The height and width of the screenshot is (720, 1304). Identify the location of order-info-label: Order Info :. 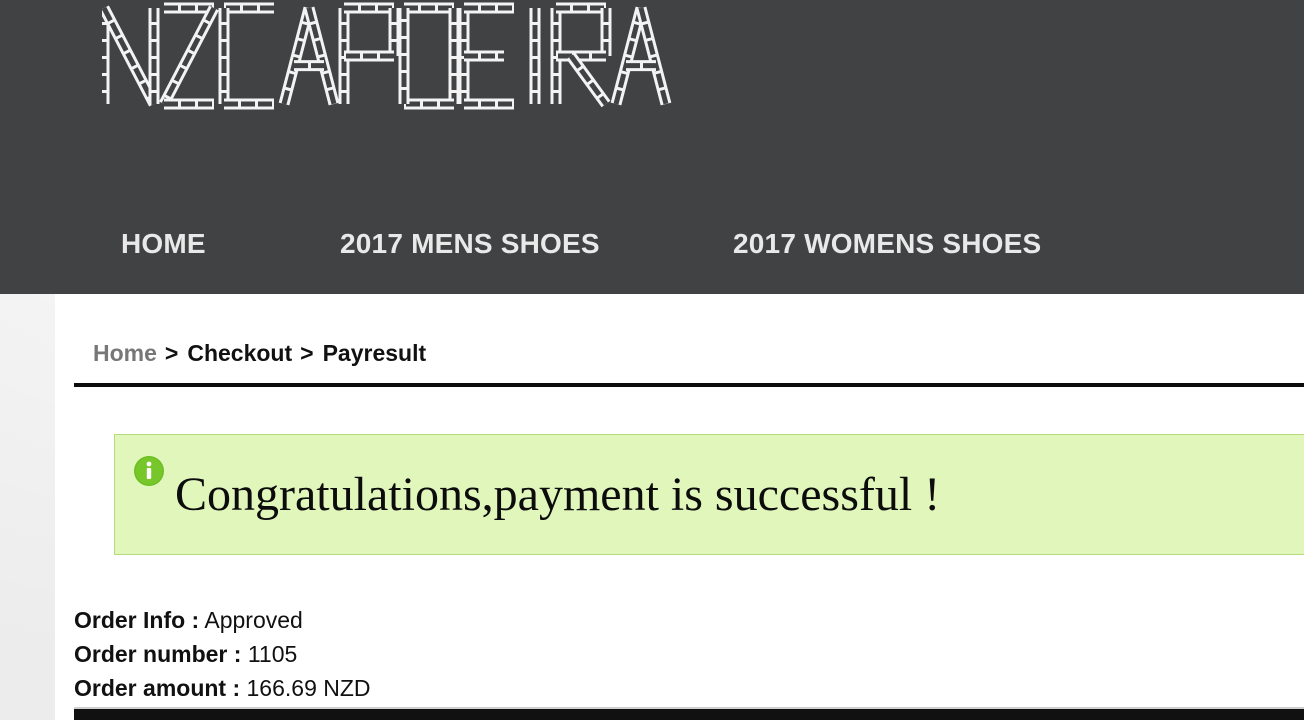
(137, 620).